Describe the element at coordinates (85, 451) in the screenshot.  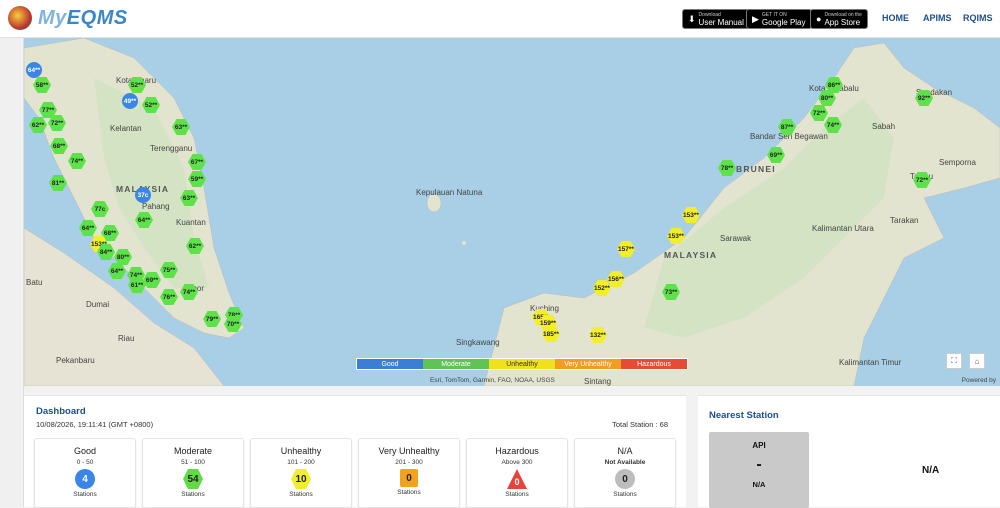
I see `card-title: Good` at that location.